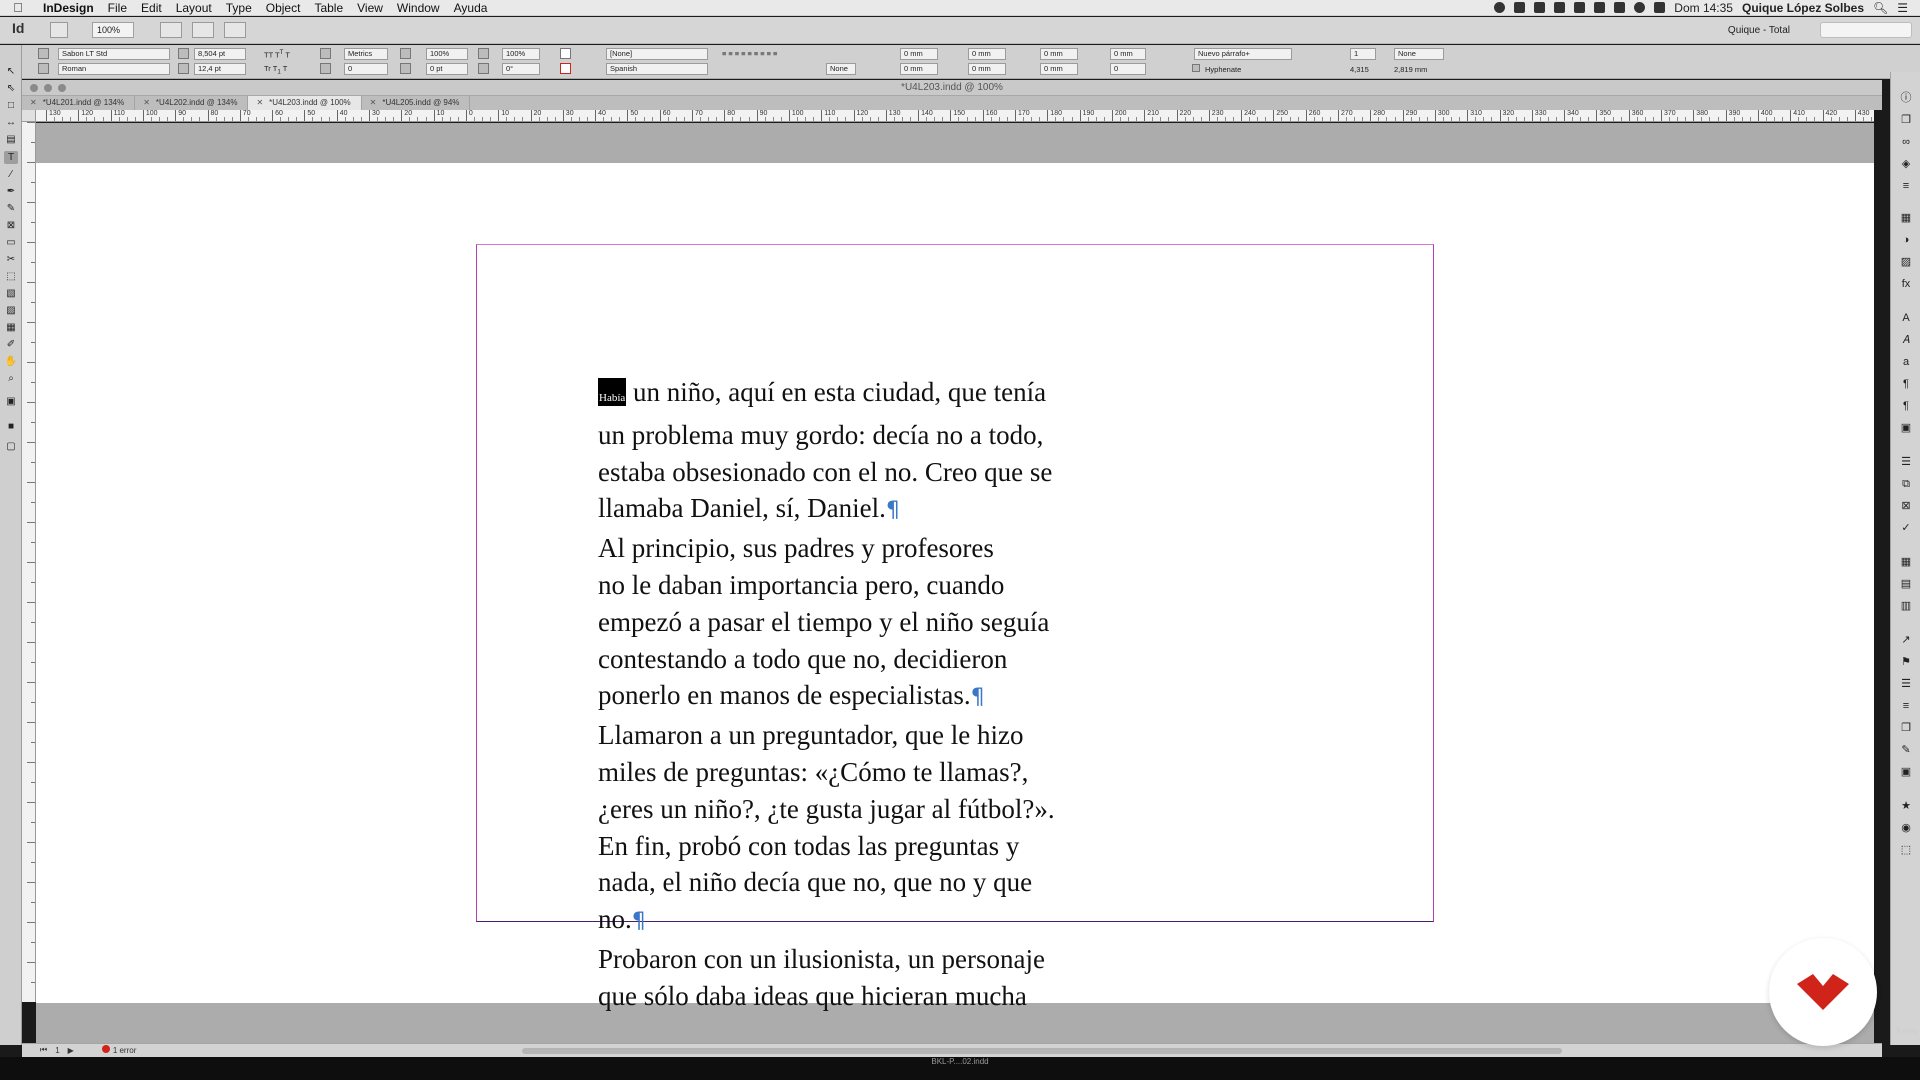 The height and width of the screenshot is (1080, 1920). Describe the element at coordinates (853, 996) in the screenshot. I see `story-line: que sólo daba ideas que hicieran mucha` at that location.